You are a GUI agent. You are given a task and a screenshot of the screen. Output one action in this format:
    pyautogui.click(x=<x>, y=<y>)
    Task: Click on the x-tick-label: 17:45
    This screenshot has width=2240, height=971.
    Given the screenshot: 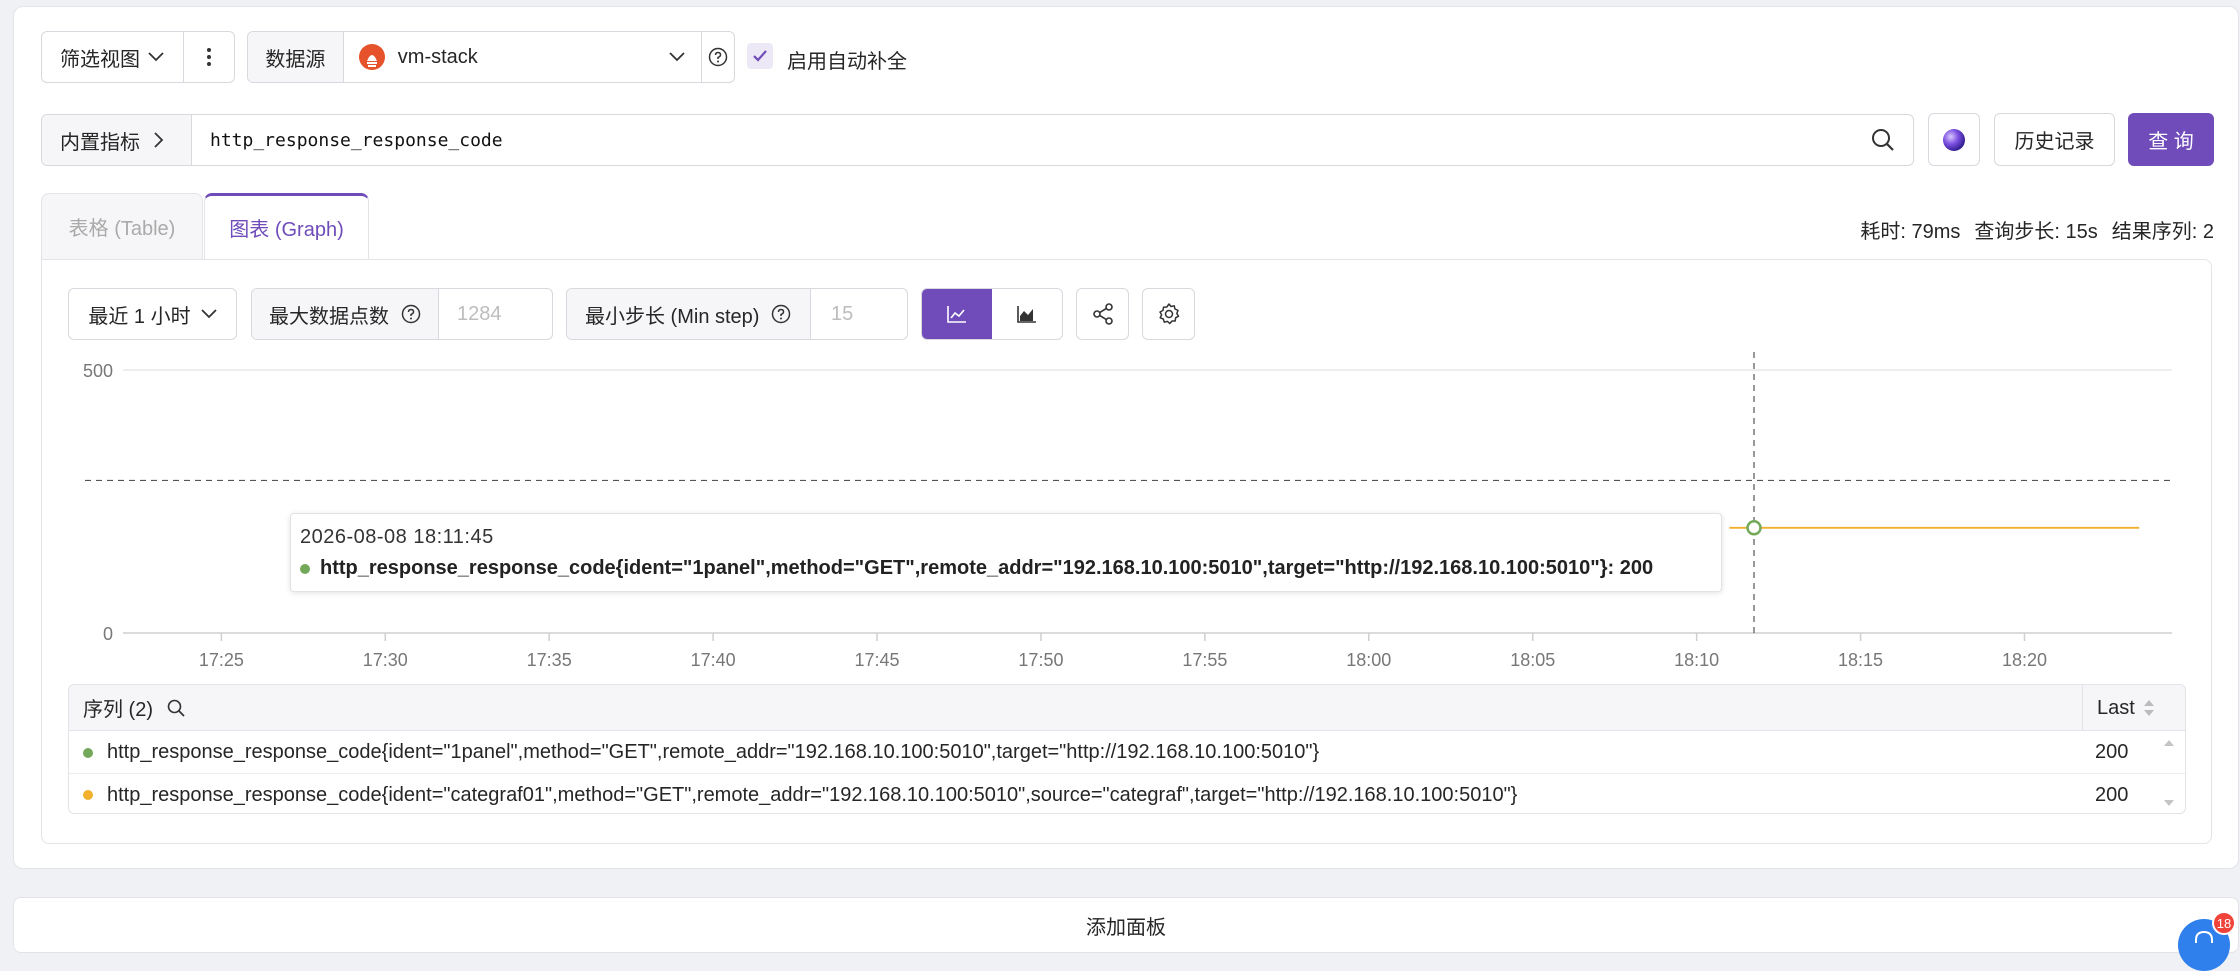 What is the action you would take?
    pyautogui.click(x=877, y=660)
    